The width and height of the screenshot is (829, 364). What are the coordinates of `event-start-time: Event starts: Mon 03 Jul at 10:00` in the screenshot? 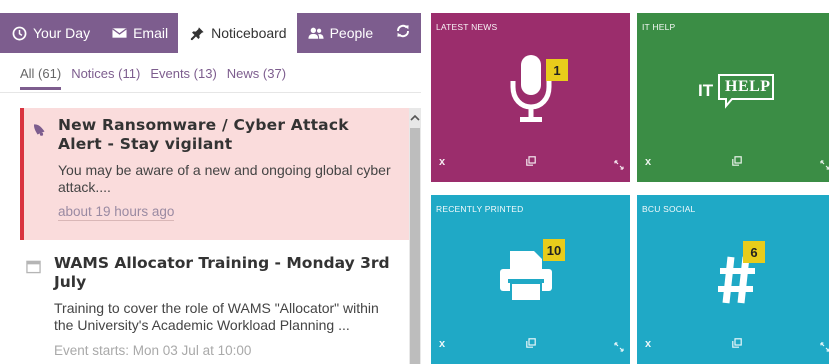 It's located at (153, 350).